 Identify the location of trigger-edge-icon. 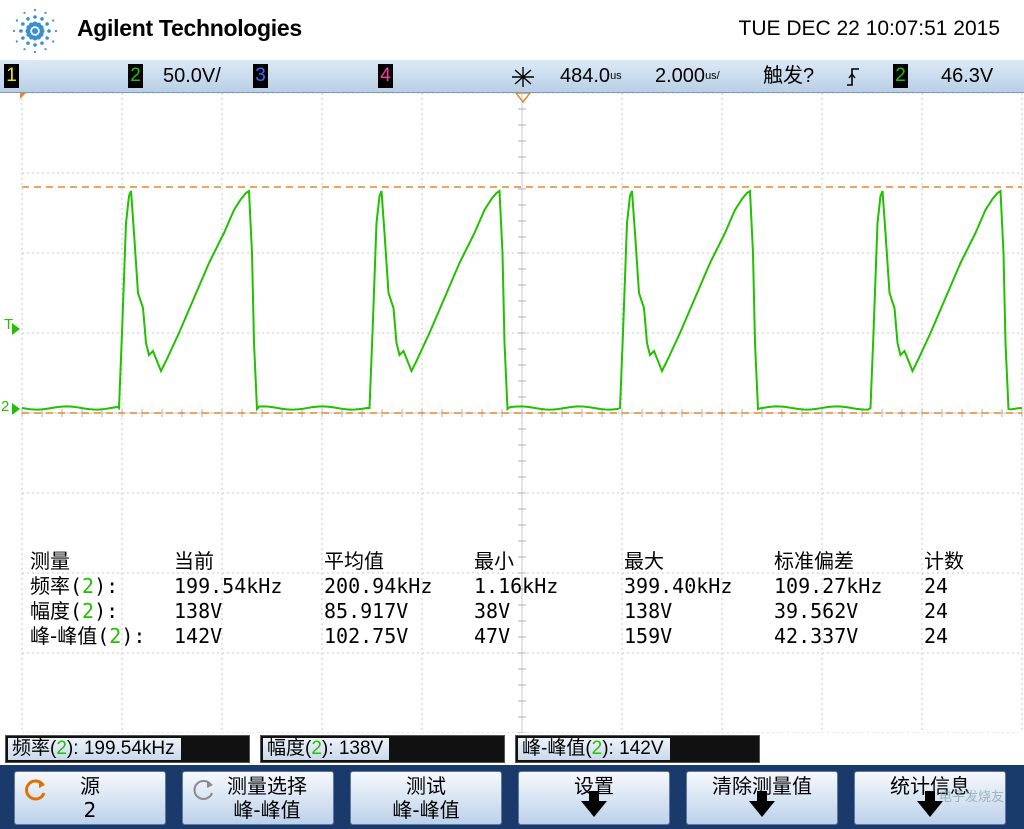
(853, 77).